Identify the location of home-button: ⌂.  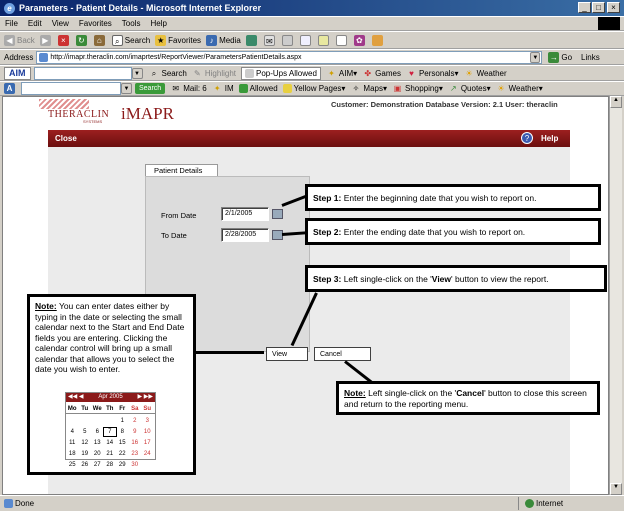
(100, 40).